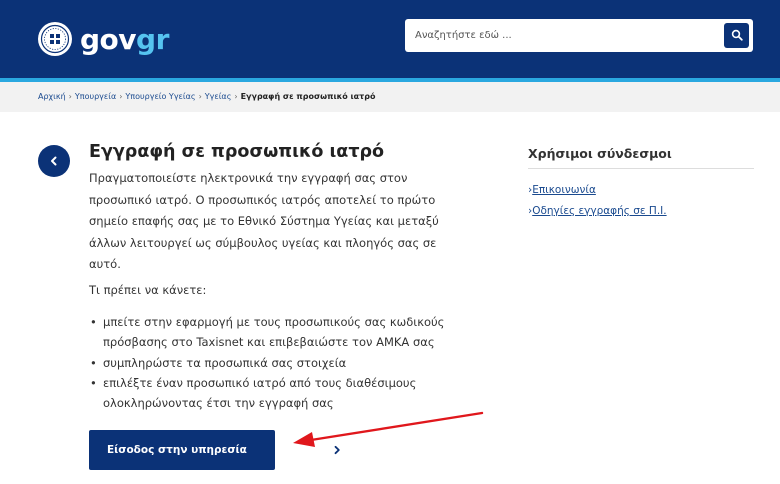 This screenshot has height=484, width=780. I want to click on sidebar-divider, so click(641, 168).